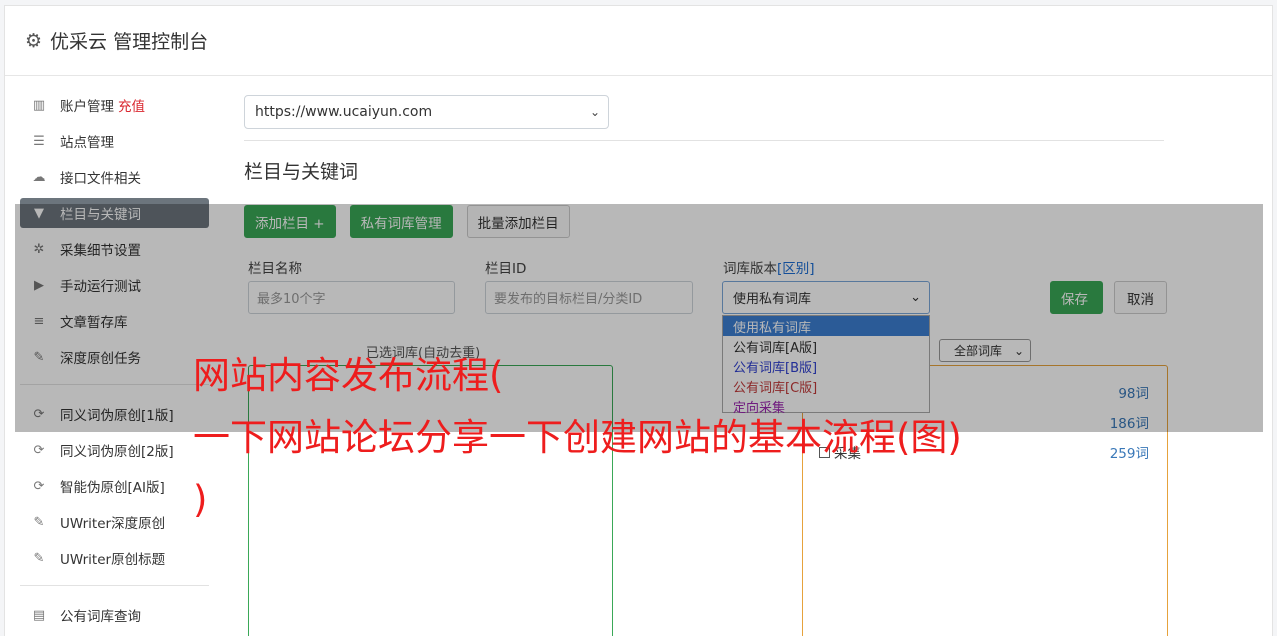 The image size is (1277, 636). Describe the element at coordinates (100, 251) in the screenshot. I see `sidebar-item-label: 采集细节设置` at that location.